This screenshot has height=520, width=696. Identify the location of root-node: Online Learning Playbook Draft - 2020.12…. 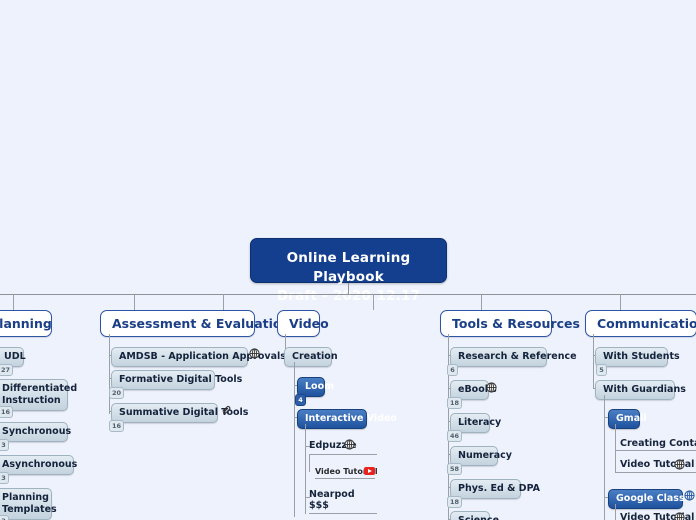
(348, 271).